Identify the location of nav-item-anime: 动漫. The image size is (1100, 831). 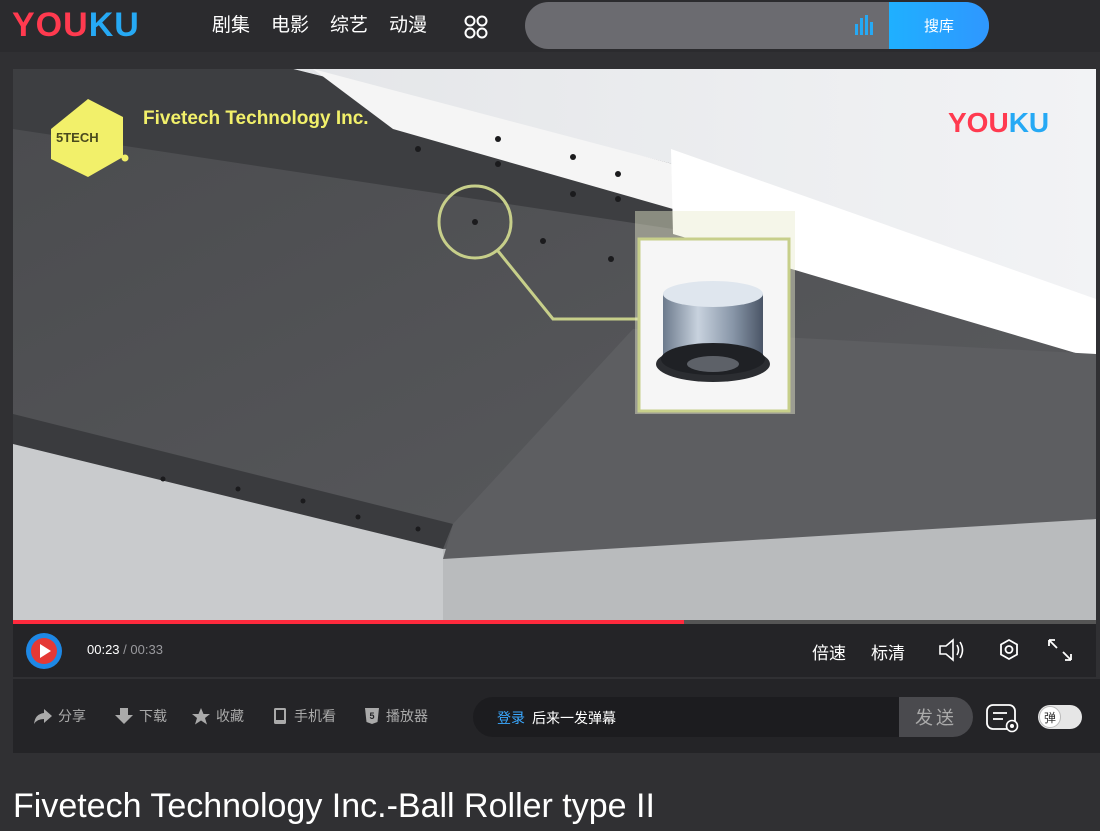
(408, 26).